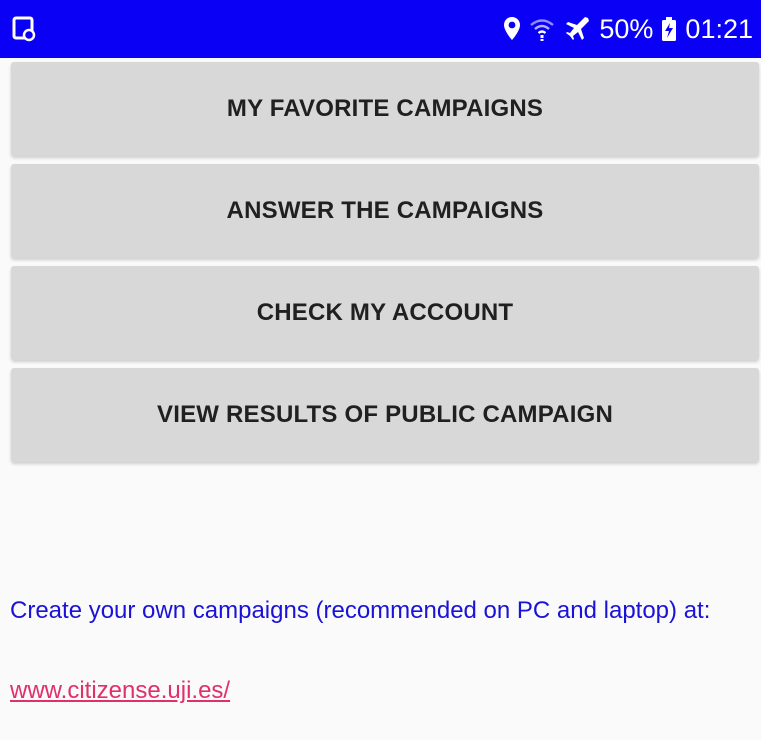 This screenshot has height=740, width=761. Describe the element at coordinates (577, 29) in the screenshot. I see `airplane-mode-icon` at that location.